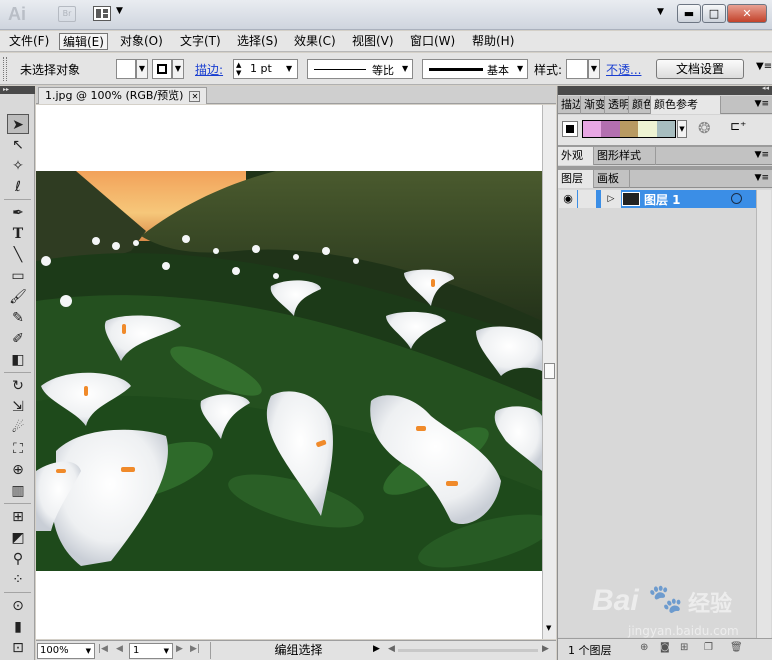 This screenshot has height=660, width=772. Describe the element at coordinates (568, 199) in the screenshot. I see `visibility-eye-icon: ◉` at that location.